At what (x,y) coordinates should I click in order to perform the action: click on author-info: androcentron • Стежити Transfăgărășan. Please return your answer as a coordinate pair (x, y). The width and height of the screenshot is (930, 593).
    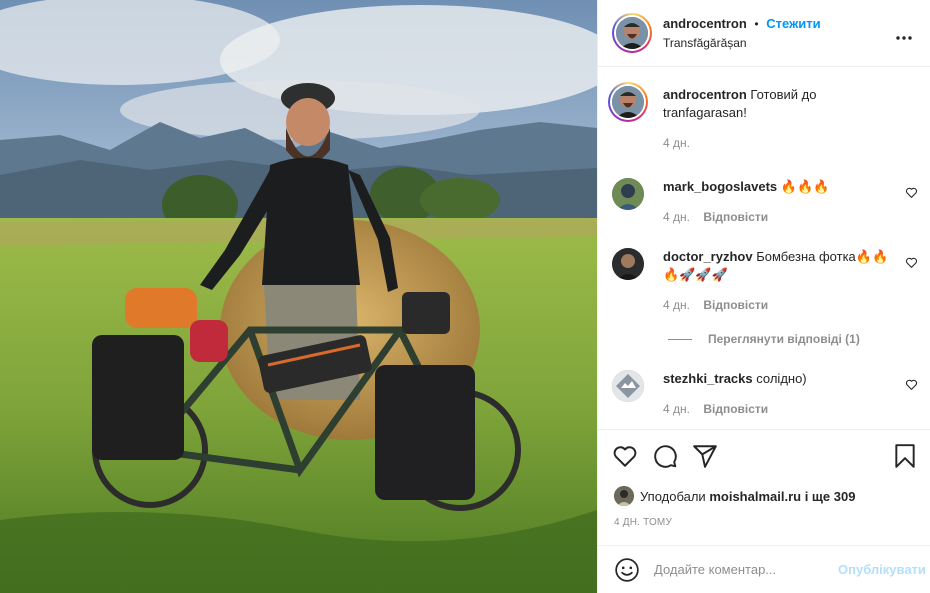
    Looking at the image, I should click on (742, 33).